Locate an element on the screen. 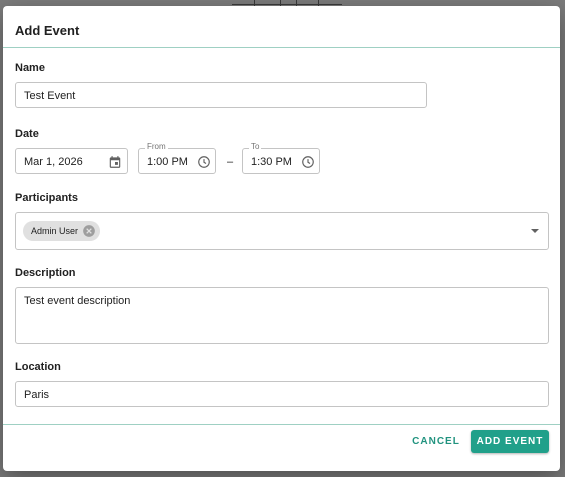 This screenshot has width=565, height=477. start-time-caption: From is located at coordinates (156, 146).